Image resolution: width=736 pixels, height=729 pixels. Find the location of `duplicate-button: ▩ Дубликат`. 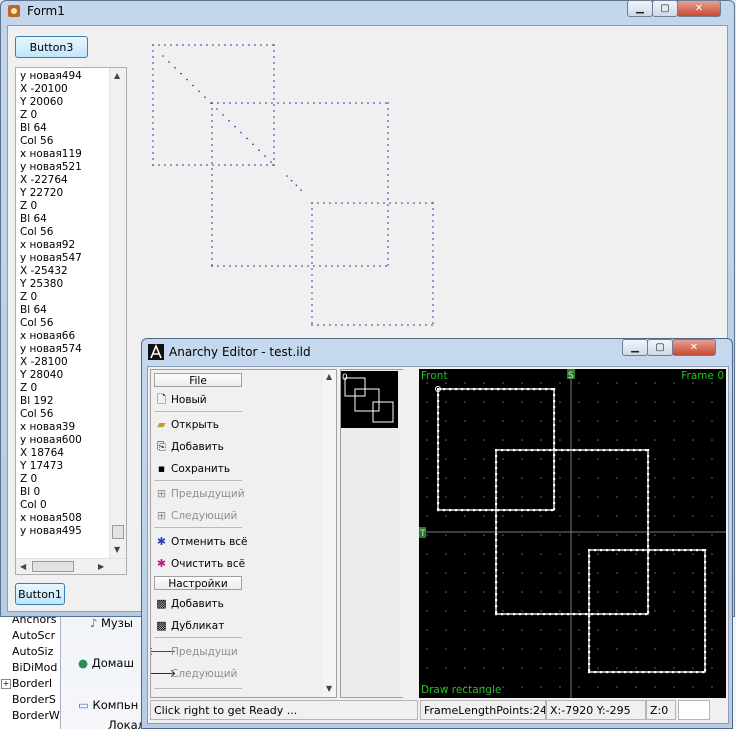

duplicate-button: ▩ Дубликат is located at coordinates (189, 626).